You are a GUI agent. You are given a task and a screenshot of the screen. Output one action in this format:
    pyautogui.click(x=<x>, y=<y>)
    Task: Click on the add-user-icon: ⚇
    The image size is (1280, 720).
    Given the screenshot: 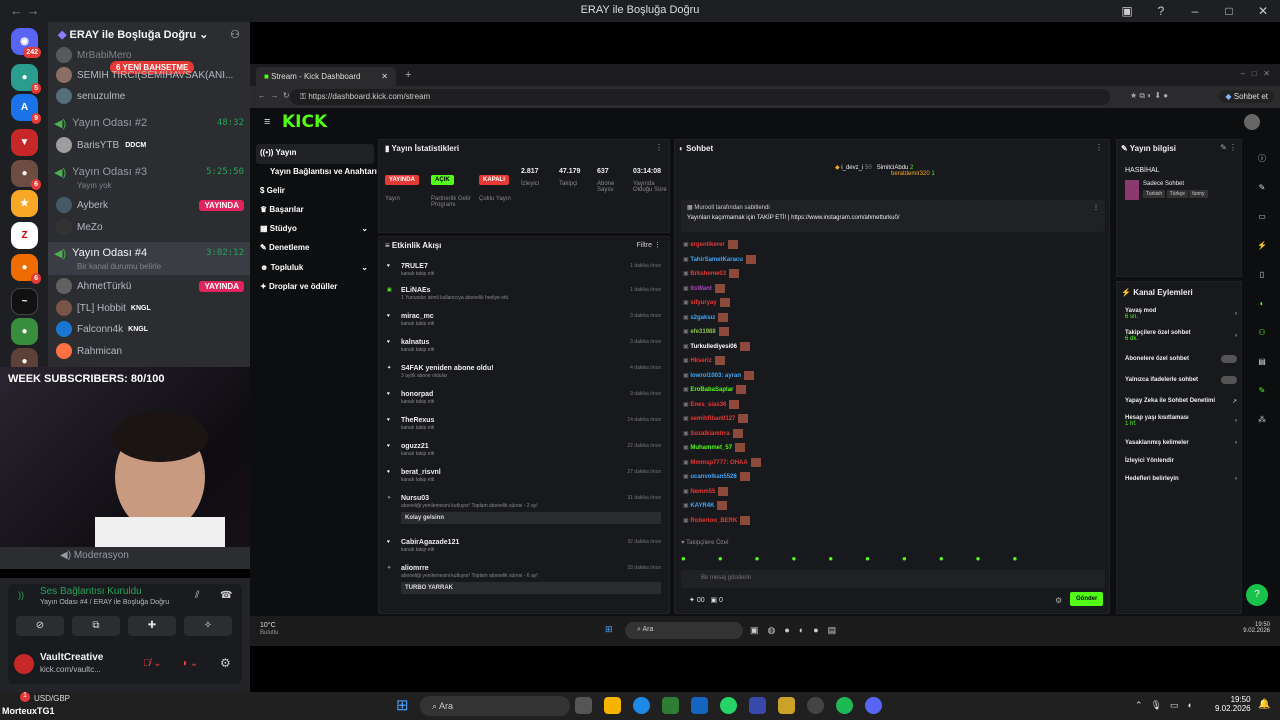 What is the action you would take?
    pyautogui.click(x=235, y=34)
    